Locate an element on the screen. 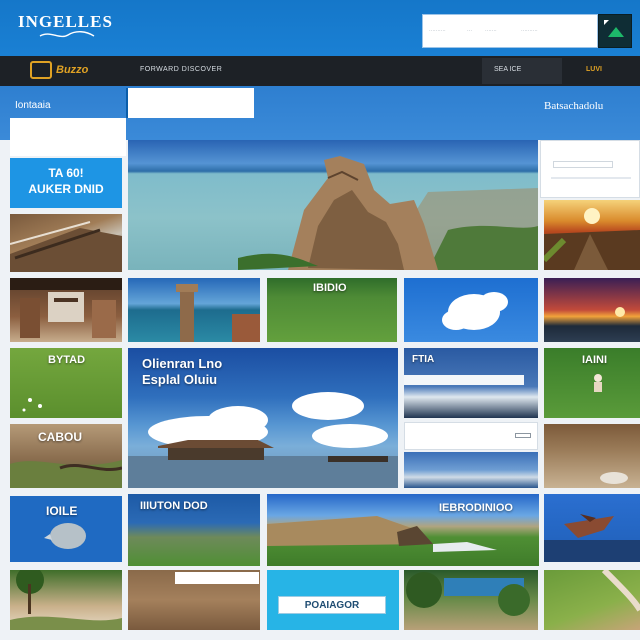 This screenshot has height=640, width=640. promo-card: TA 60! AUKER DNID is located at coordinates (66, 183).